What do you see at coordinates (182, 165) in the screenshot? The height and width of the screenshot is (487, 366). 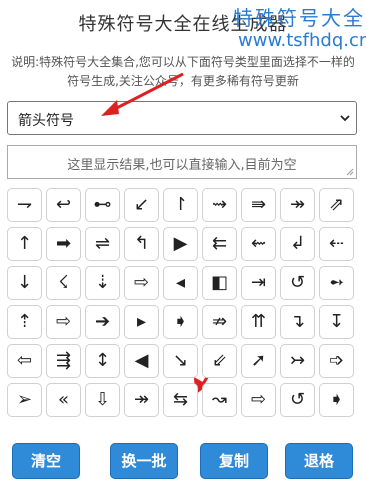 I see `result-placeholder: 这里显示结果,也可以直接输入,目前为空` at bounding box center [182, 165].